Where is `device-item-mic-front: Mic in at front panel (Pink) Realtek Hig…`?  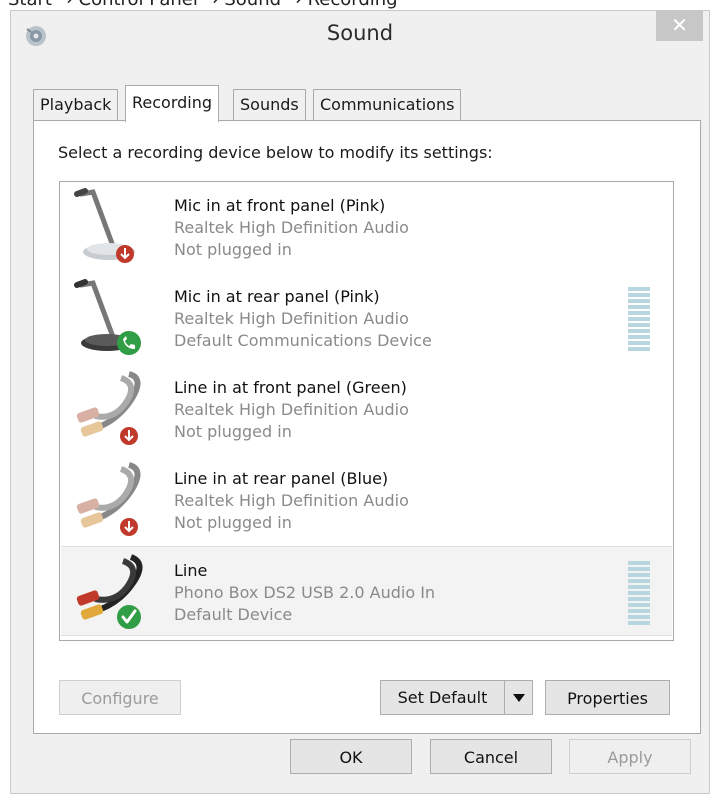
device-item-mic-front: Mic in at front panel (Pink) Realtek Hig… is located at coordinates (366, 227).